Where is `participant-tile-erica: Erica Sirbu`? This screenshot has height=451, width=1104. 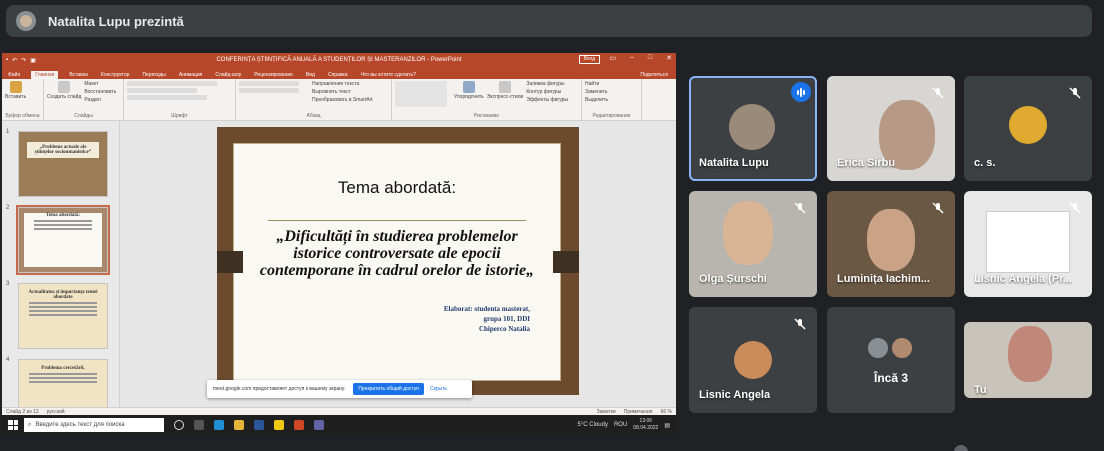 participant-tile-erica: Erica Sirbu is located at coordinates (891, 128).